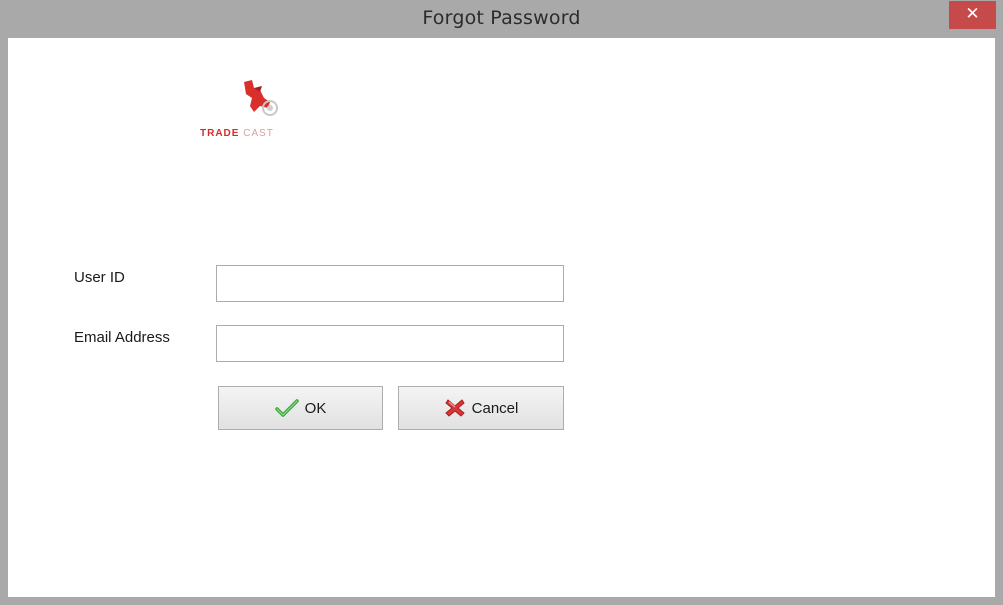 The width and height of the screenshot is (1003, 605). I want to click on title-bar: Forgot Password ✕, so click(501, 19).